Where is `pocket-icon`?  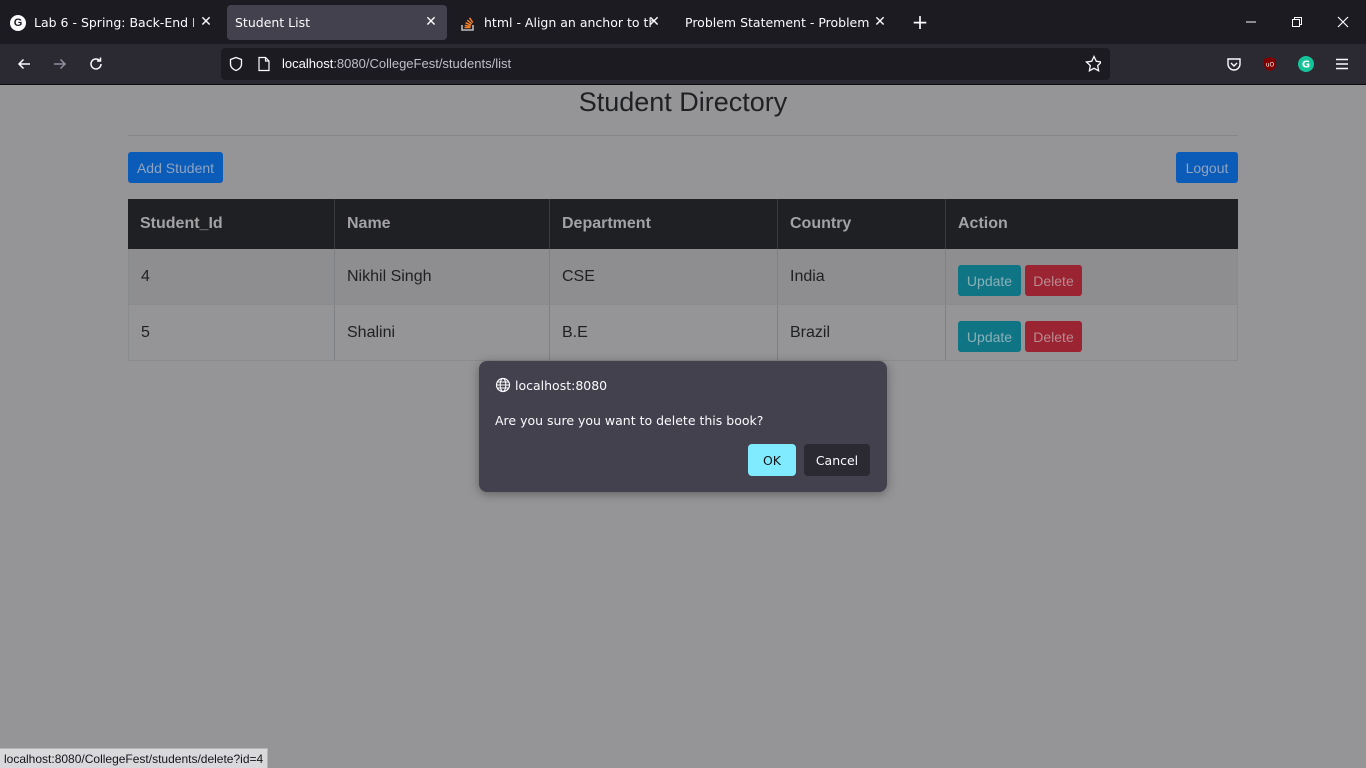
pocket-icon is located at coordinates (1234, 64).